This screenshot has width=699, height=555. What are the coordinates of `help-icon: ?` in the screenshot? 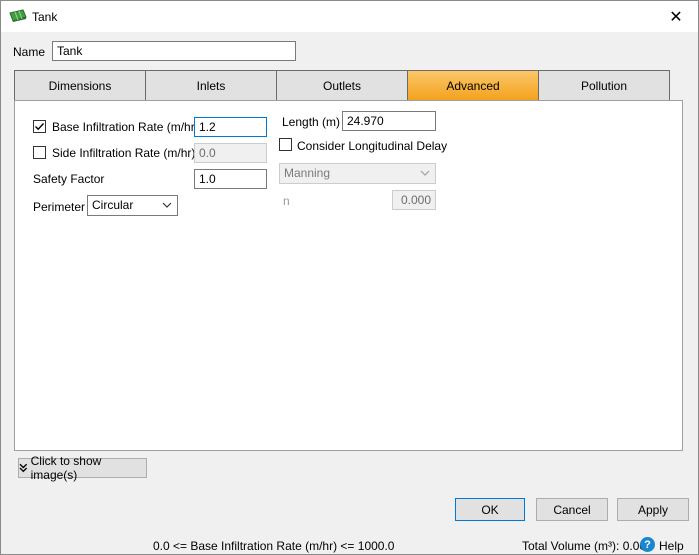 It's located at (647, 544).